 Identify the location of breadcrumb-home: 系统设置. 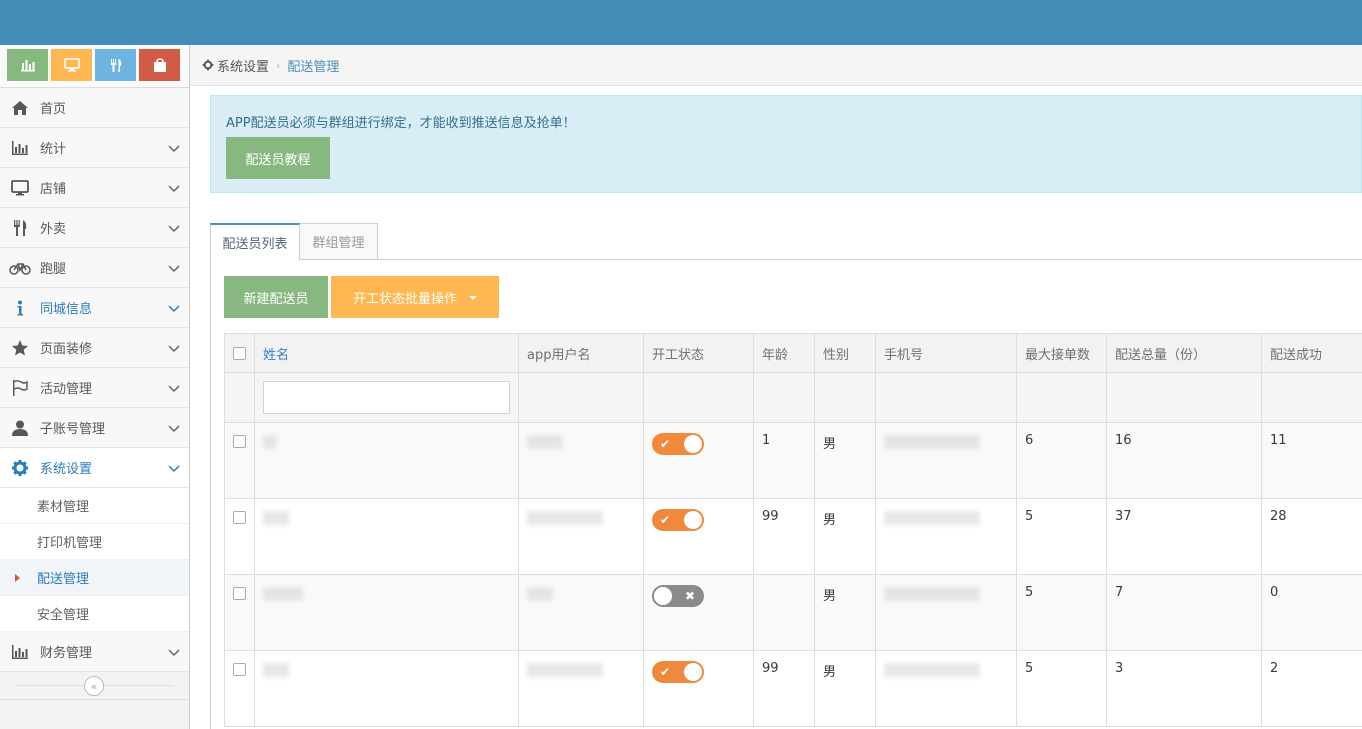
(235, 65).